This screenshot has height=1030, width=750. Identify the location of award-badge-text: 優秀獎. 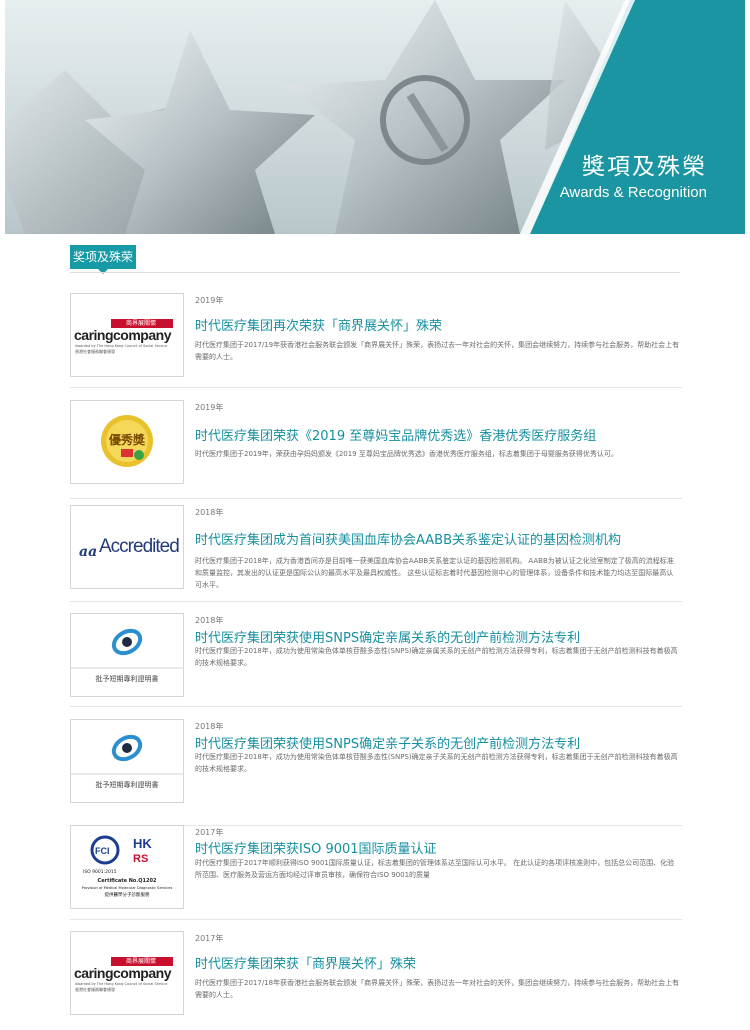
(126, 440).